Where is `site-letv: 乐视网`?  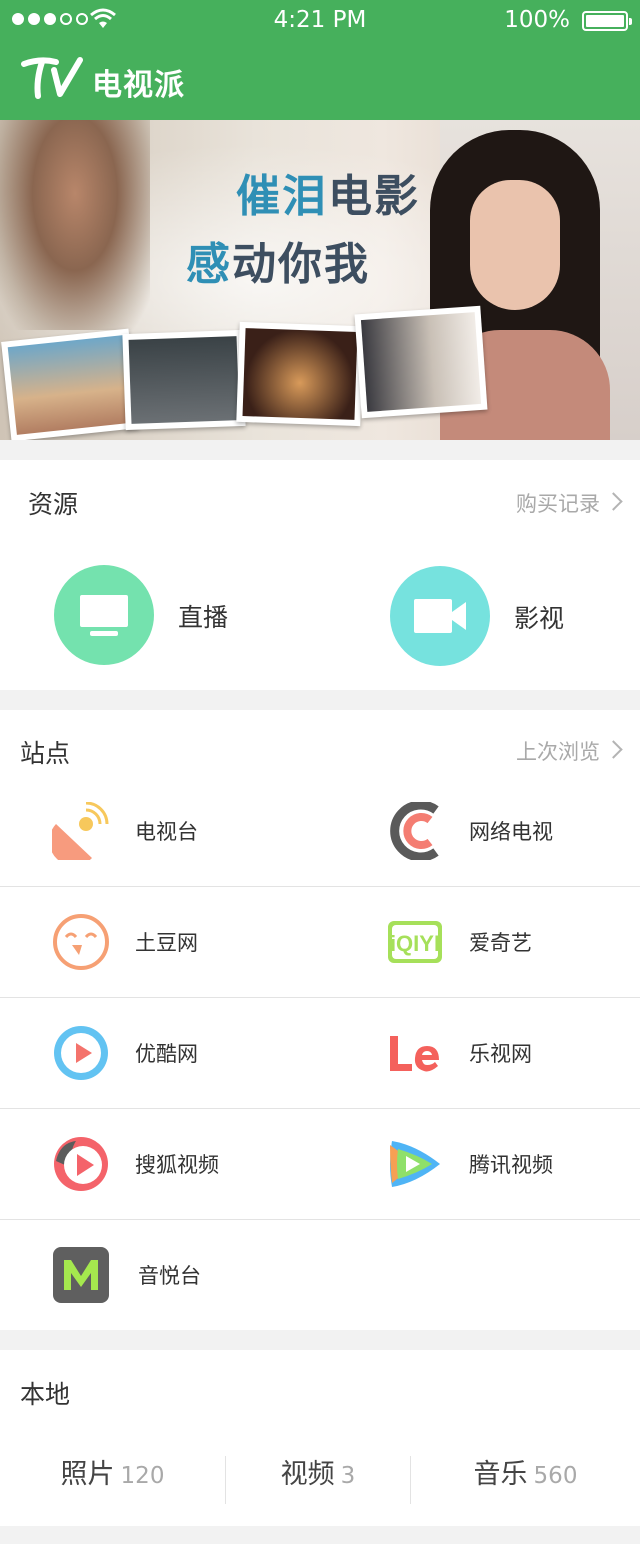 site-letv: 乐视网 is located at coordinates (487, 1053).